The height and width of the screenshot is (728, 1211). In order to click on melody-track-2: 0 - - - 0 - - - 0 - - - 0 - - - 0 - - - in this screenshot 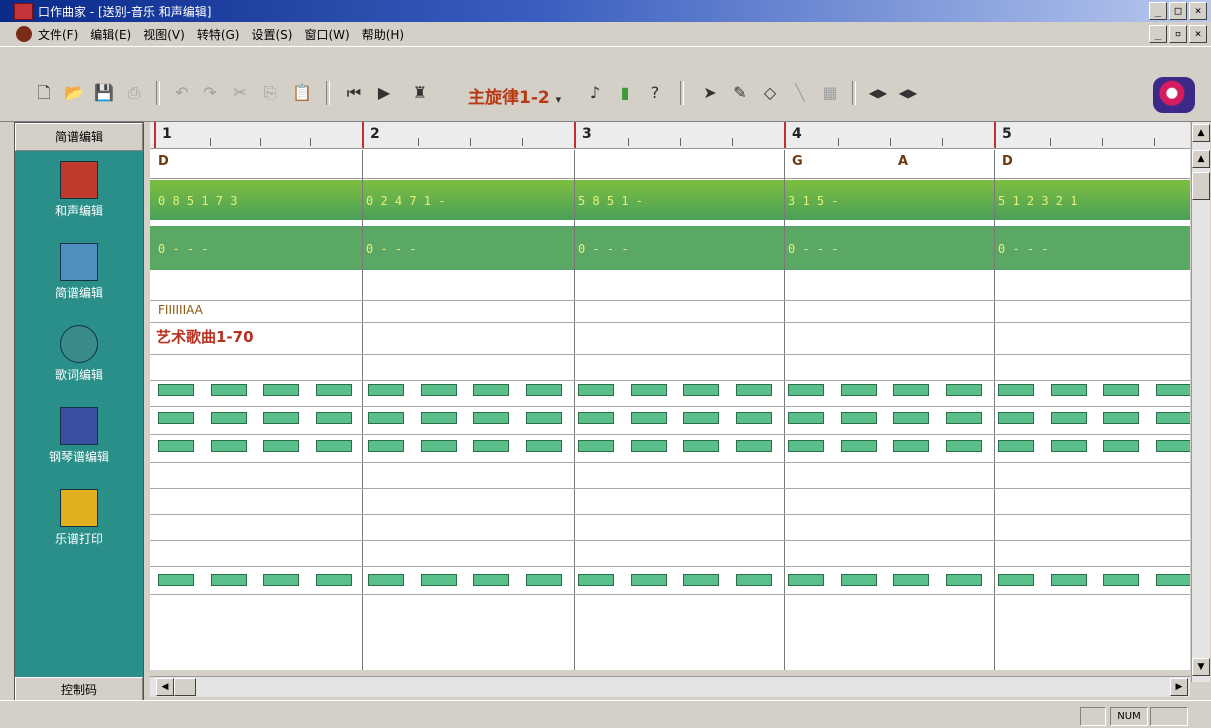, I will do `click(670, 248)`.